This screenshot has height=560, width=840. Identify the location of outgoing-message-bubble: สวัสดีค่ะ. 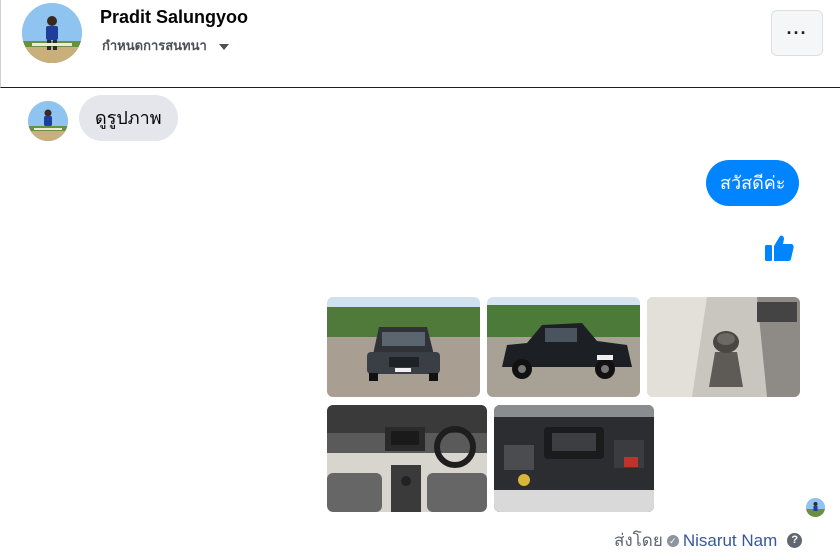
(753, 183).